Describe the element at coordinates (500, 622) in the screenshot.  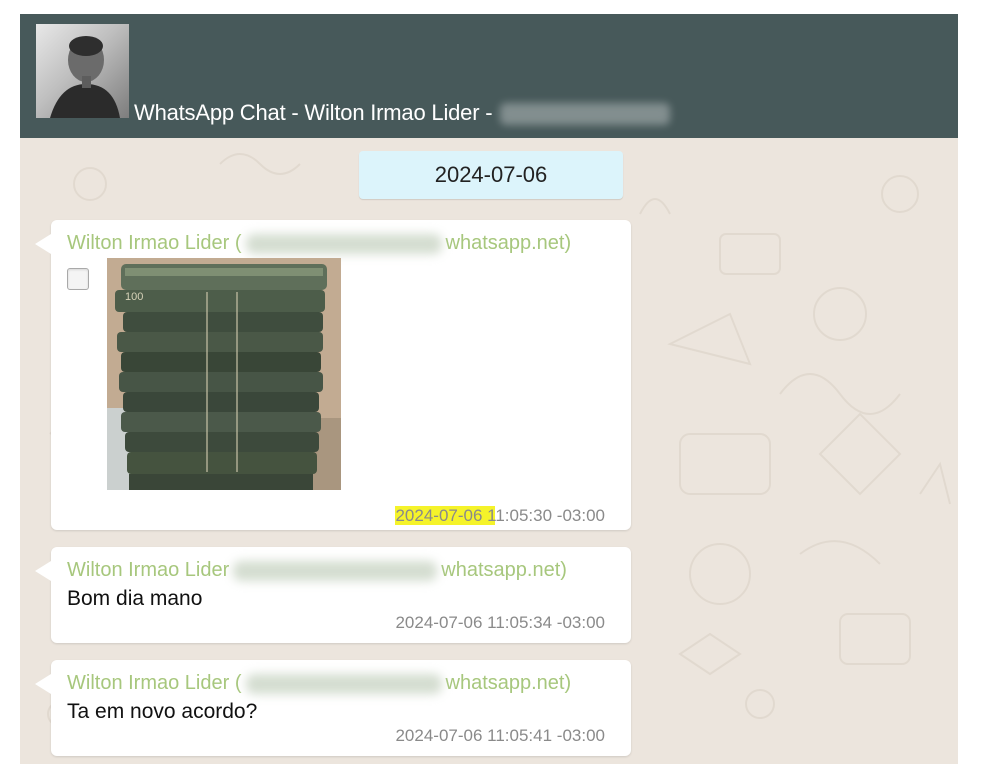
I see `message-timestamp: 2024-07-06 11:05:34 -03:00` at that location.